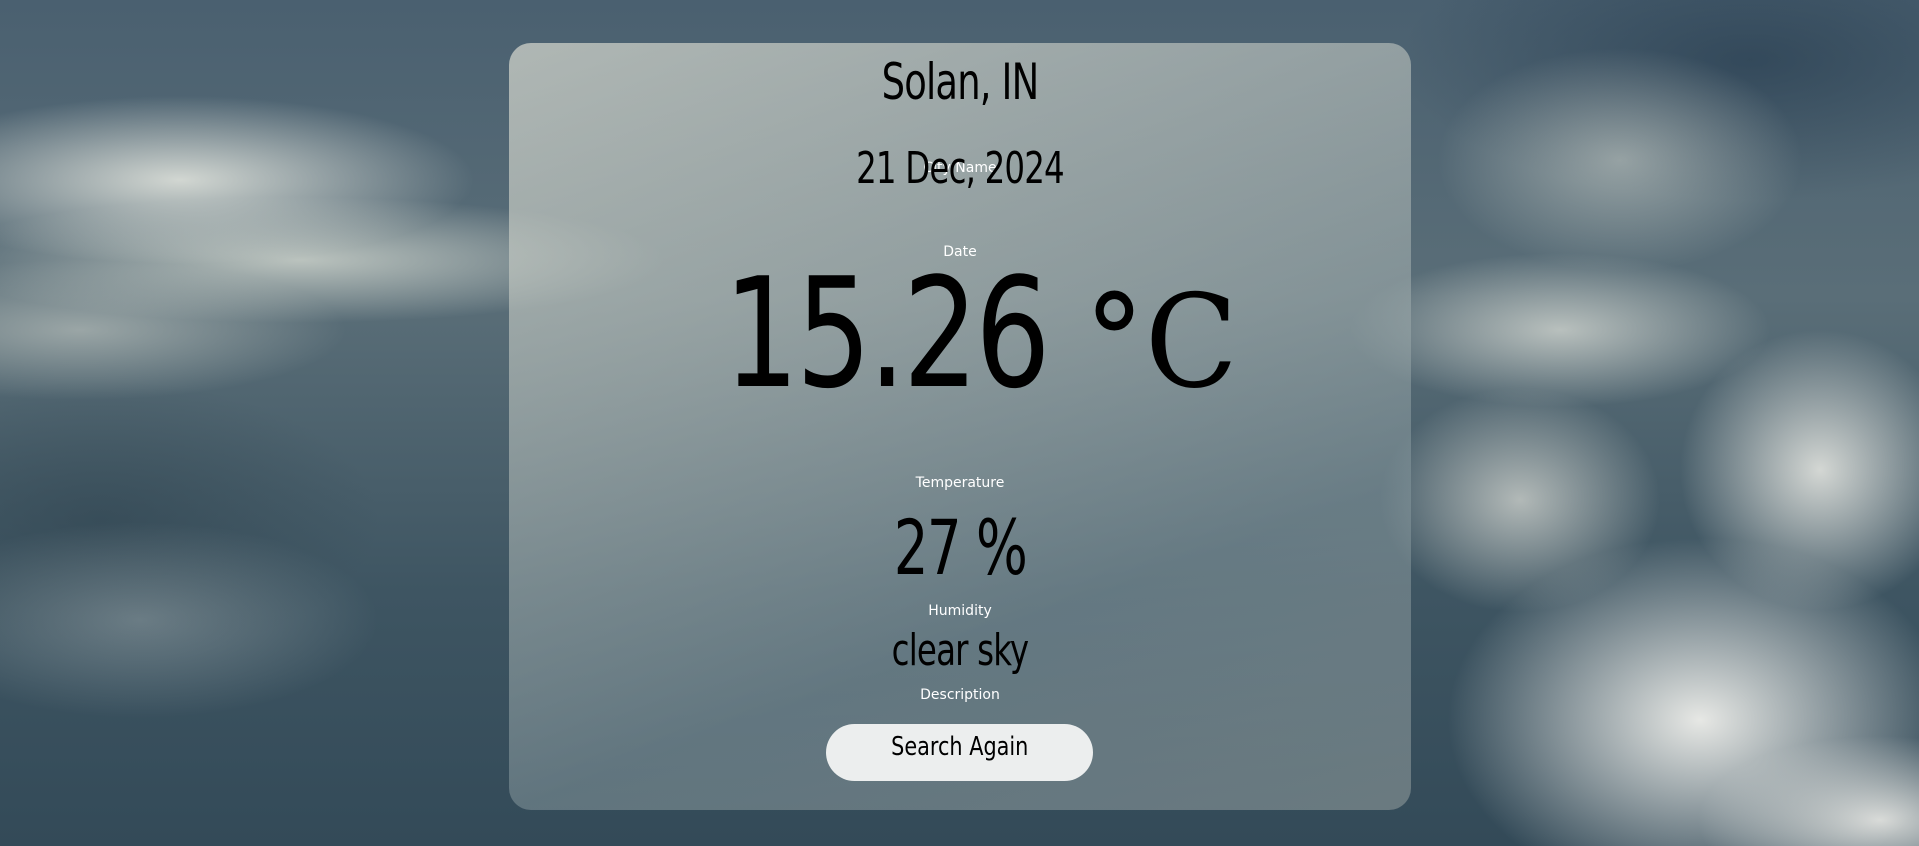 Image resolution: width=1919 pixels, height=846 pixels. Describe the element at coordinates (960, 695) in the screenshot. I see `description-caption: Description` at that location.